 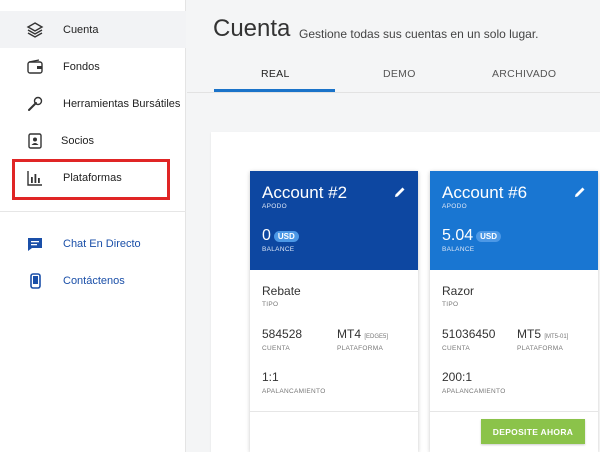 I want to click on account-name: Account #2, so click(x=305, y=192).